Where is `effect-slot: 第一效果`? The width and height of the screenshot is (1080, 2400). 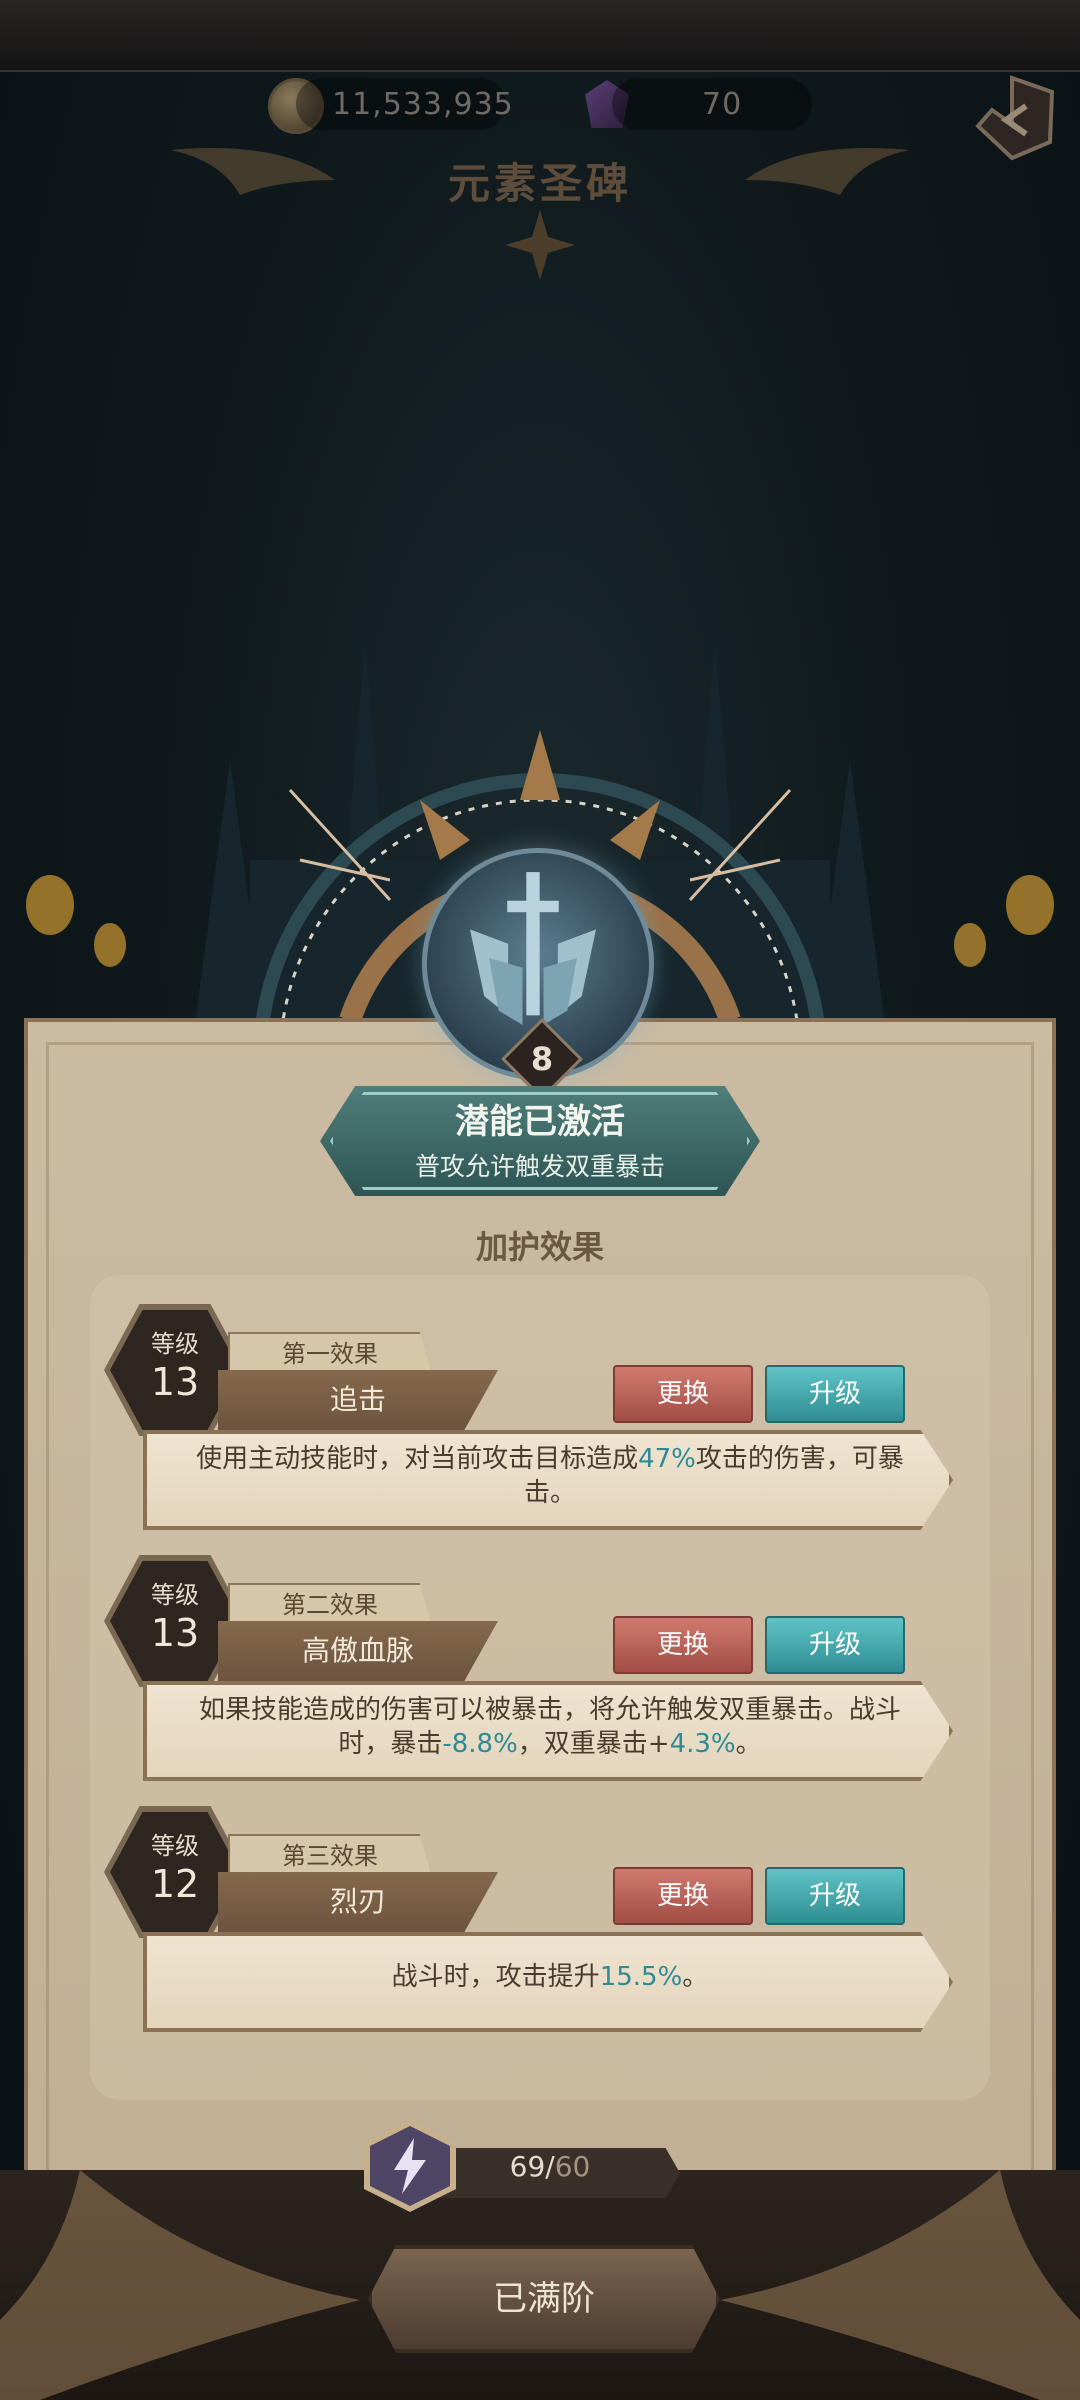
effect-slot: 第一效果 is located at coordinates (330, 1354).